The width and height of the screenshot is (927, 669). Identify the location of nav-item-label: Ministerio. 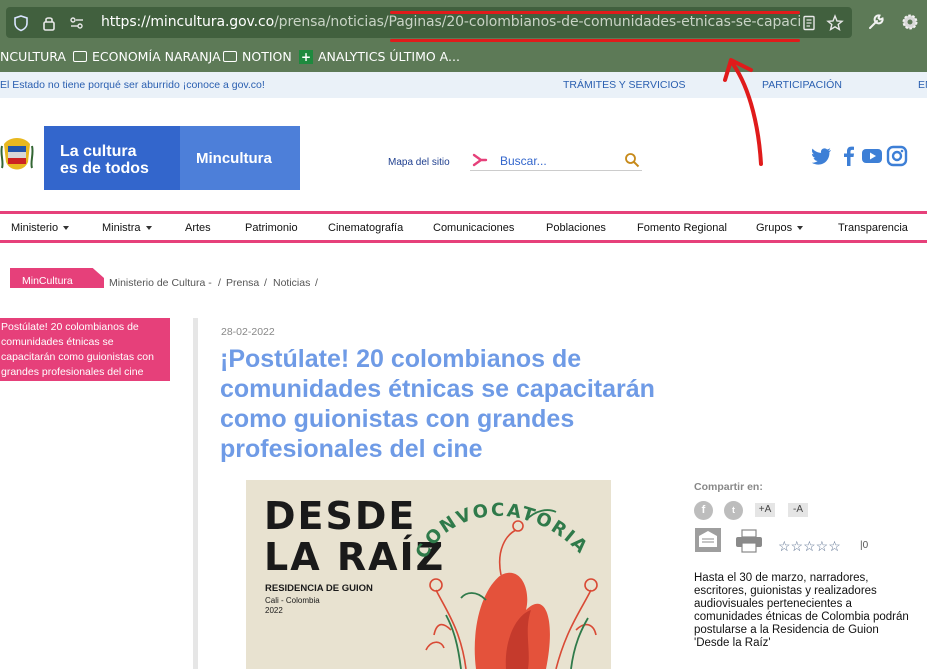
(35, 228).